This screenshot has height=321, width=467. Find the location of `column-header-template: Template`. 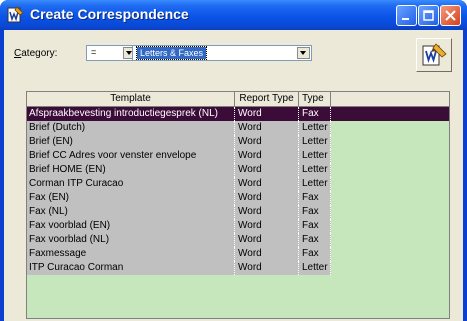

column-header-template: Template is located at coordinates (131, 99).